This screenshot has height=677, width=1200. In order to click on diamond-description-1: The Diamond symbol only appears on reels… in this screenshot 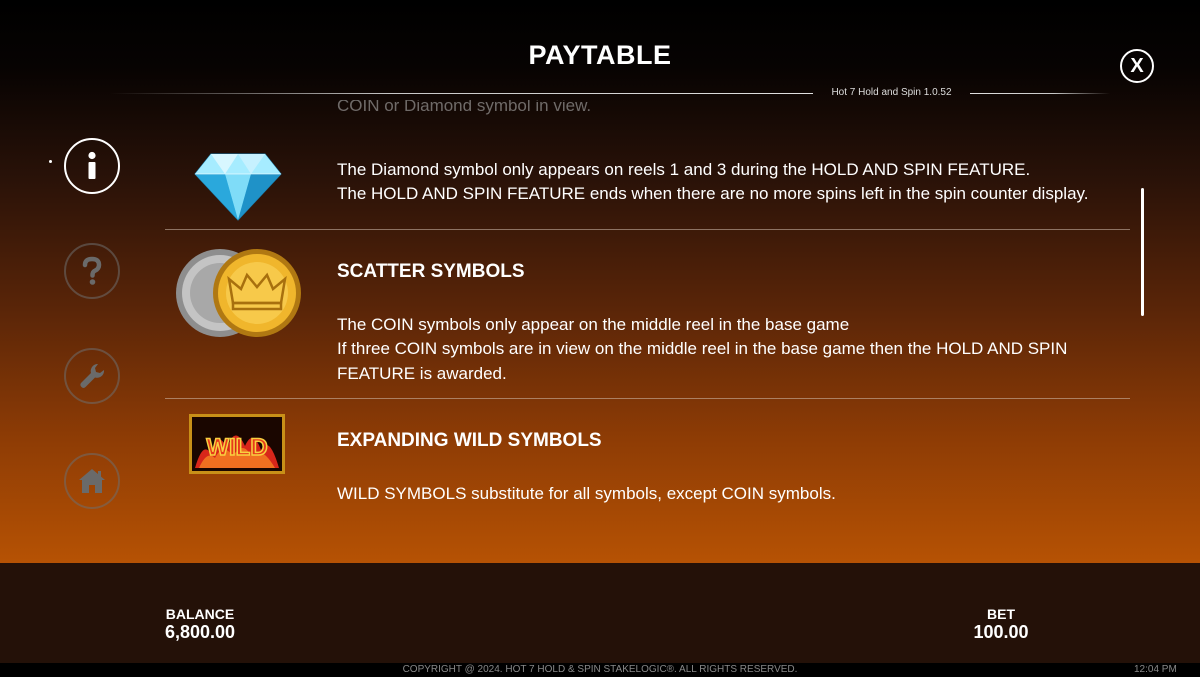, I will do `click(684, 169)`.